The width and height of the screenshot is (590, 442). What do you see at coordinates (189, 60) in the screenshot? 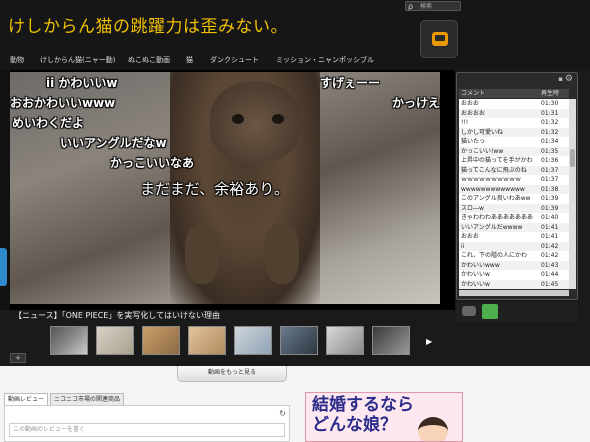
I see `tag-link: 猫` at bounding box center [189, 60].